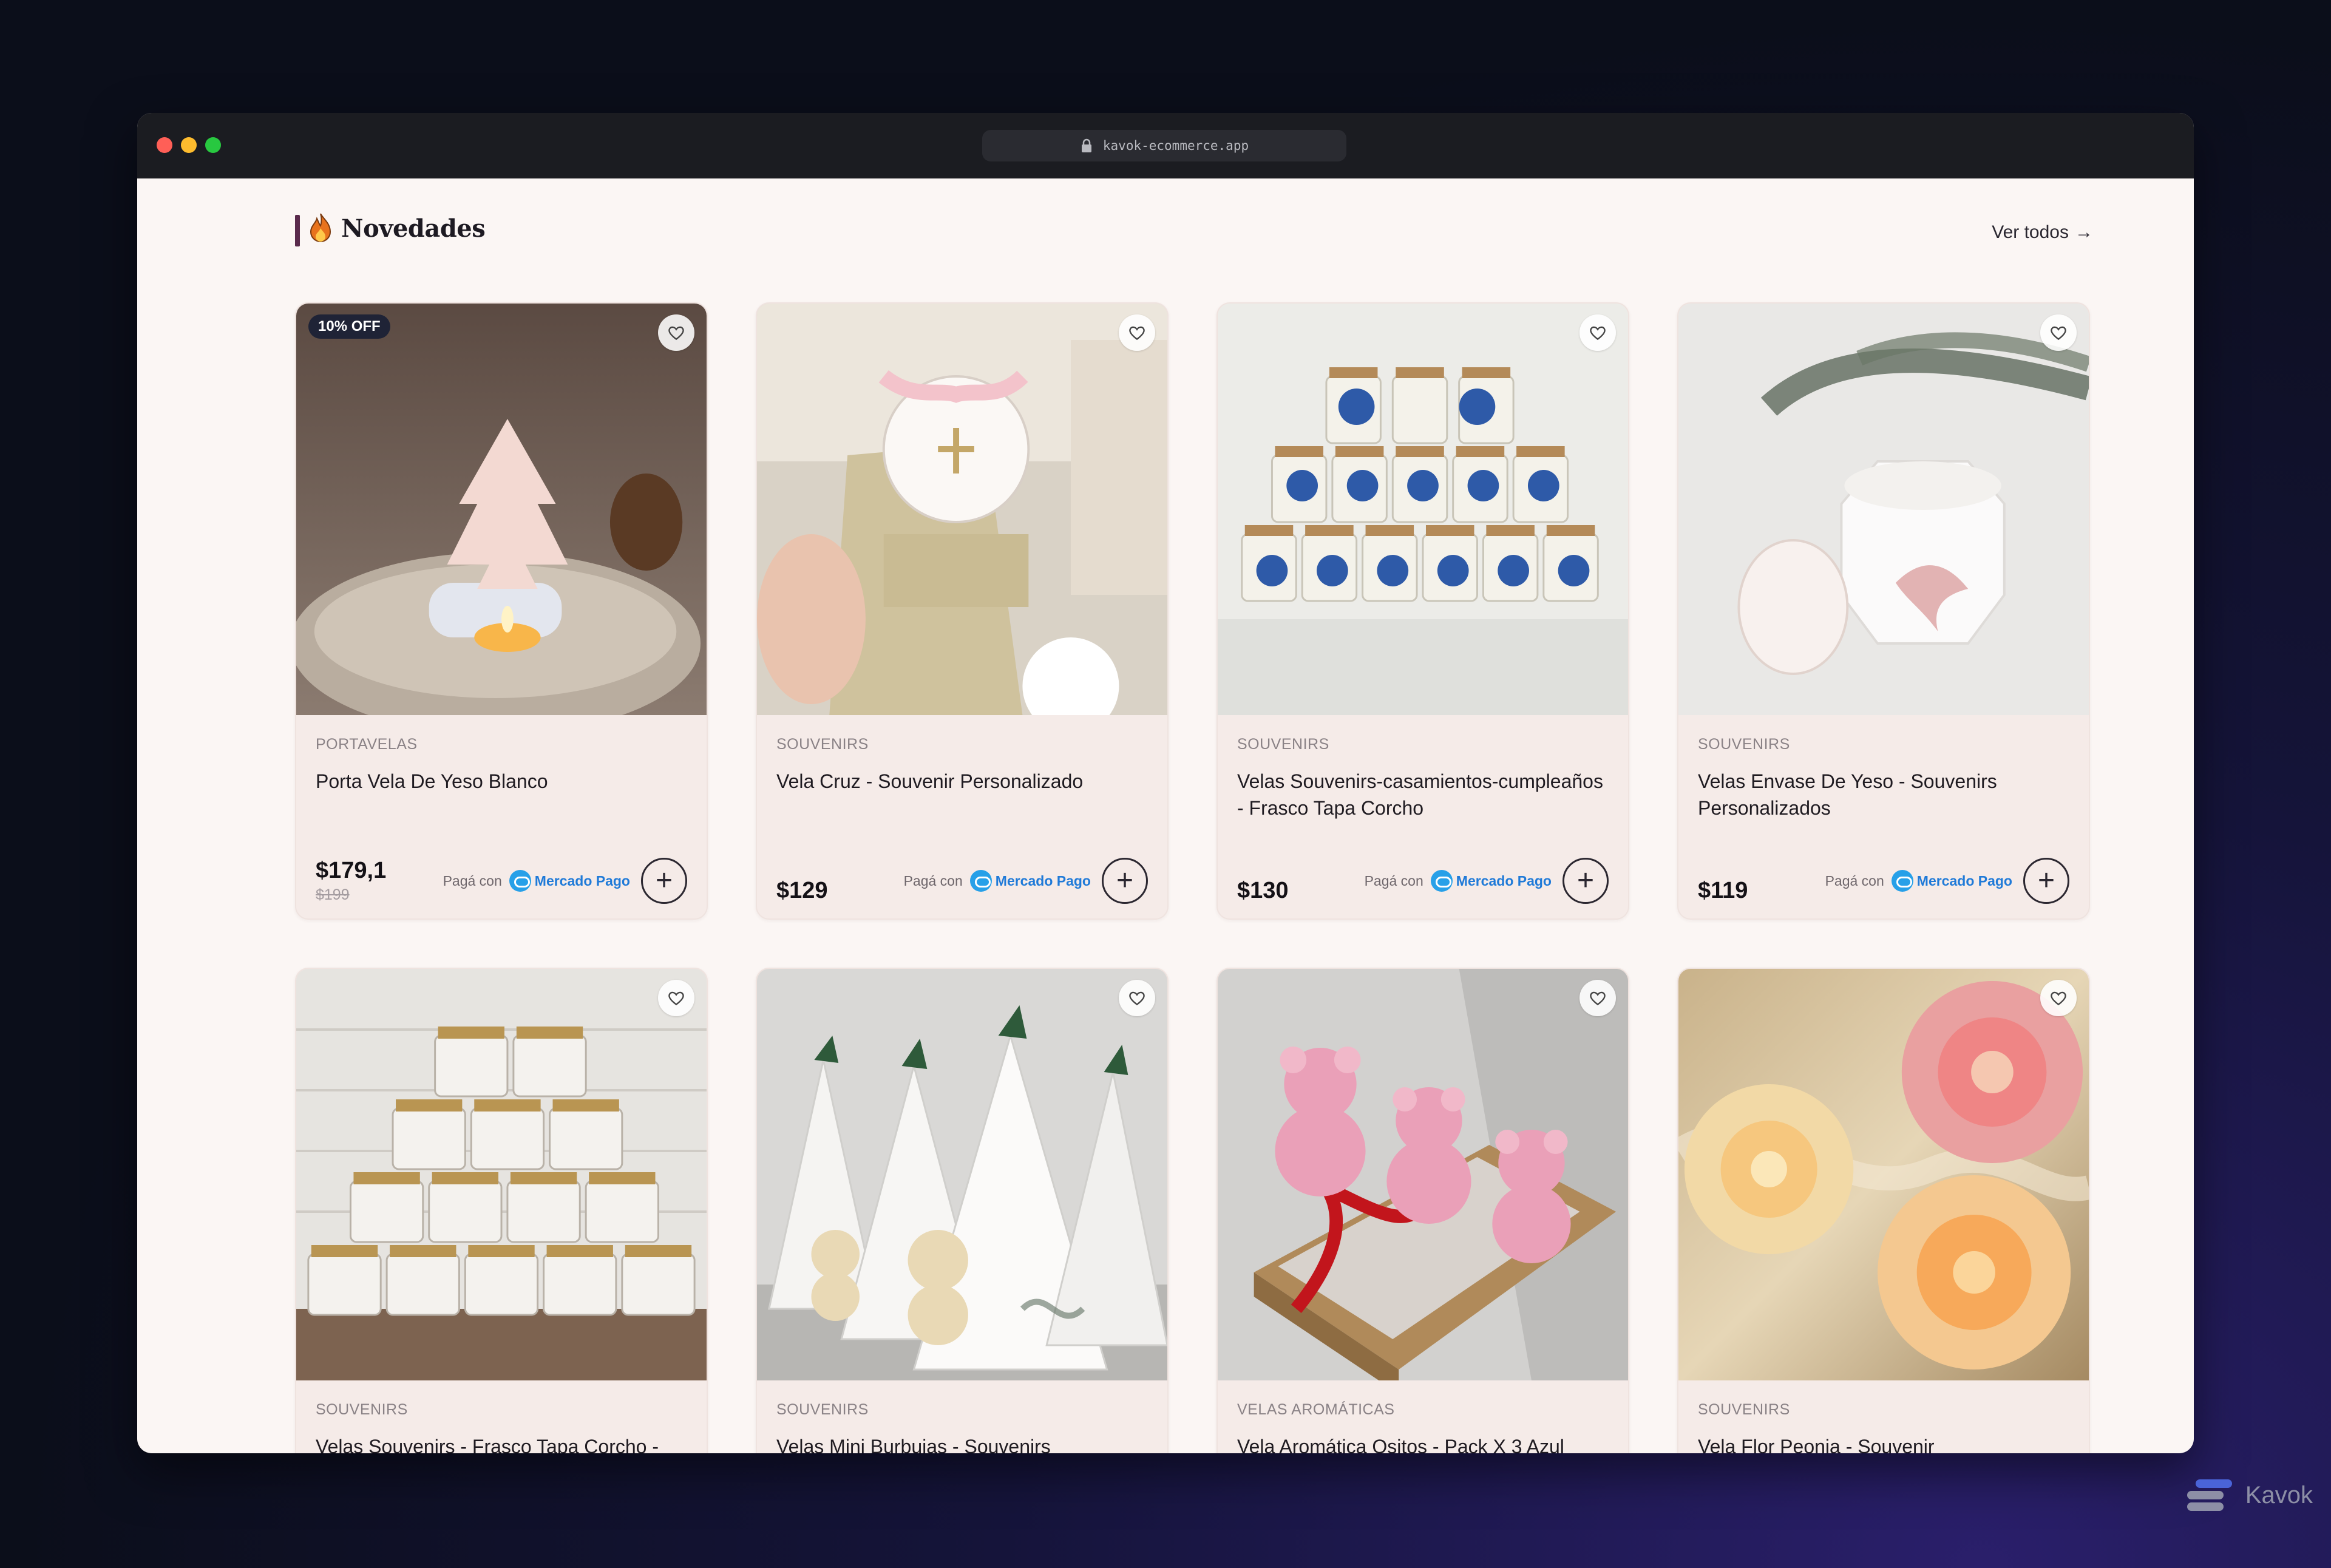 The height and width of the screenshot is (1568, 2331). I want to click on product-footer: $130 Pagá con Mercado Pago +, so click(1423, 881).